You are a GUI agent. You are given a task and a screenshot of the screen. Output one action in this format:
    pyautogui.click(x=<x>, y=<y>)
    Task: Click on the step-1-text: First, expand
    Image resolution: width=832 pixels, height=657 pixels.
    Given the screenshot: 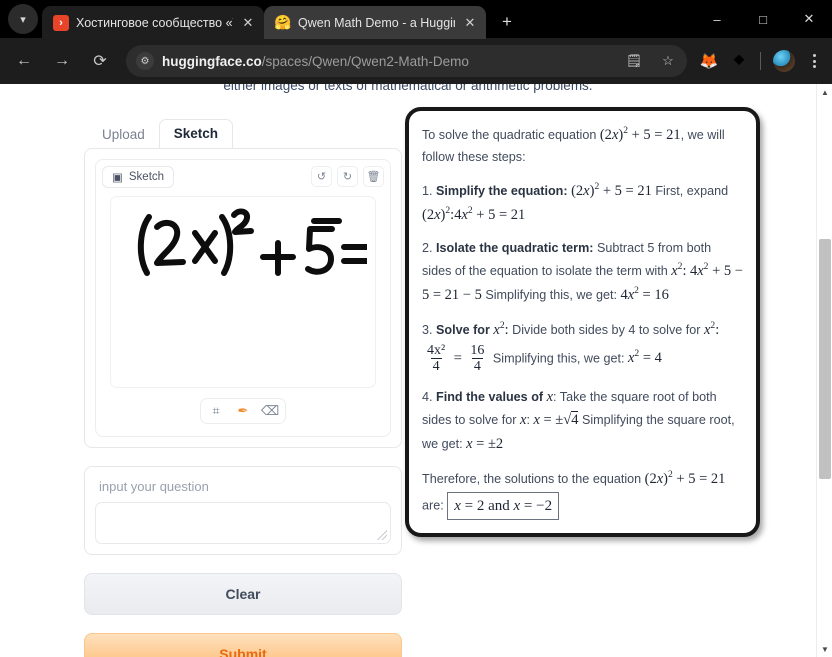 What is the action you would take?
    pyautogui.click(x=692, y=190)
    